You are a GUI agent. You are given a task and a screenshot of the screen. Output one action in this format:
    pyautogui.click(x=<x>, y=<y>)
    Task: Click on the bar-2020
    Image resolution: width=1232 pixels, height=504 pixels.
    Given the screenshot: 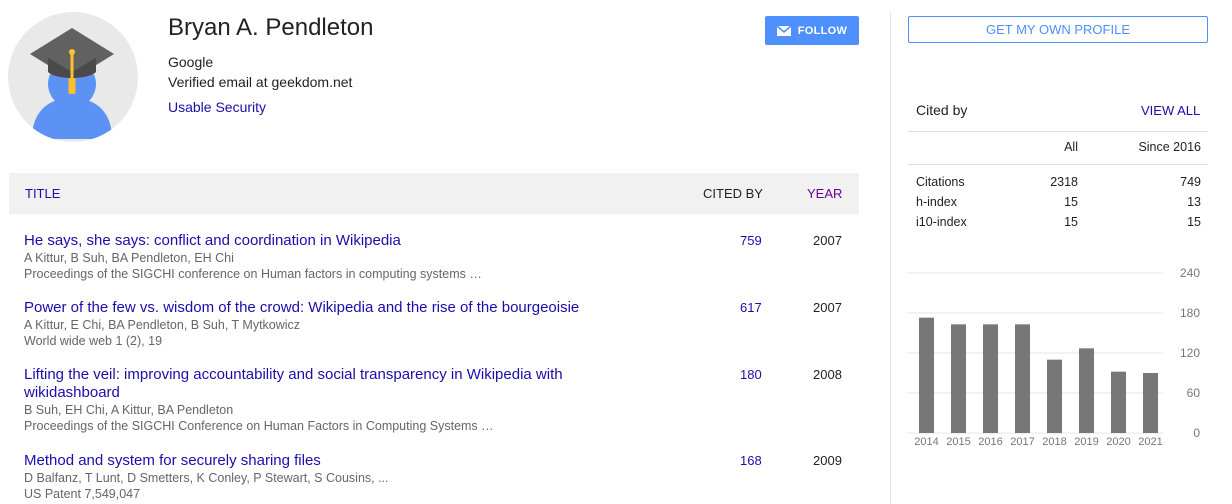 What is the action you would take?
    pyautogui.click(x=1118, y=402)
    